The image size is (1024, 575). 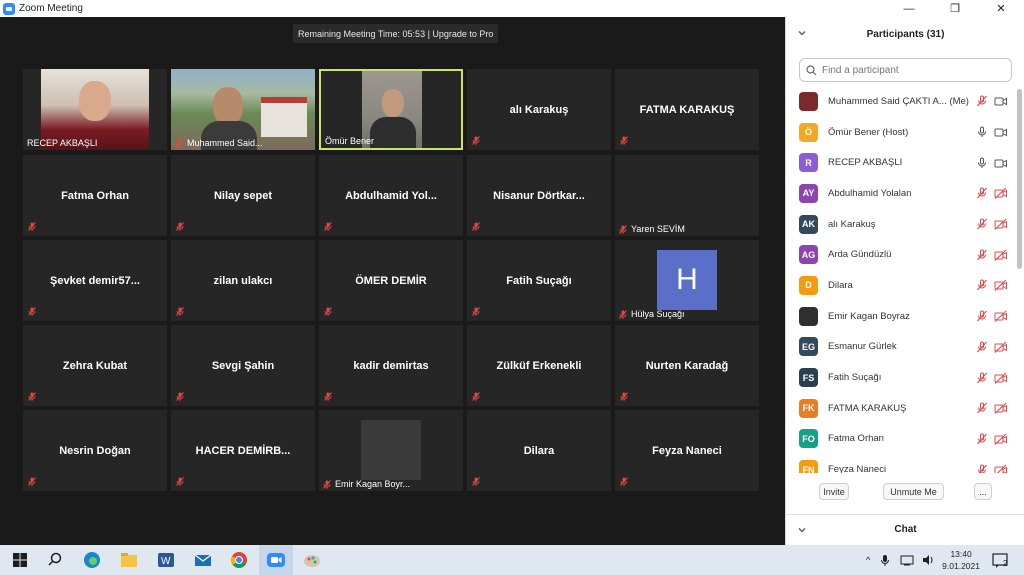 I want to click on search-icon, so click(x=55, y=560).